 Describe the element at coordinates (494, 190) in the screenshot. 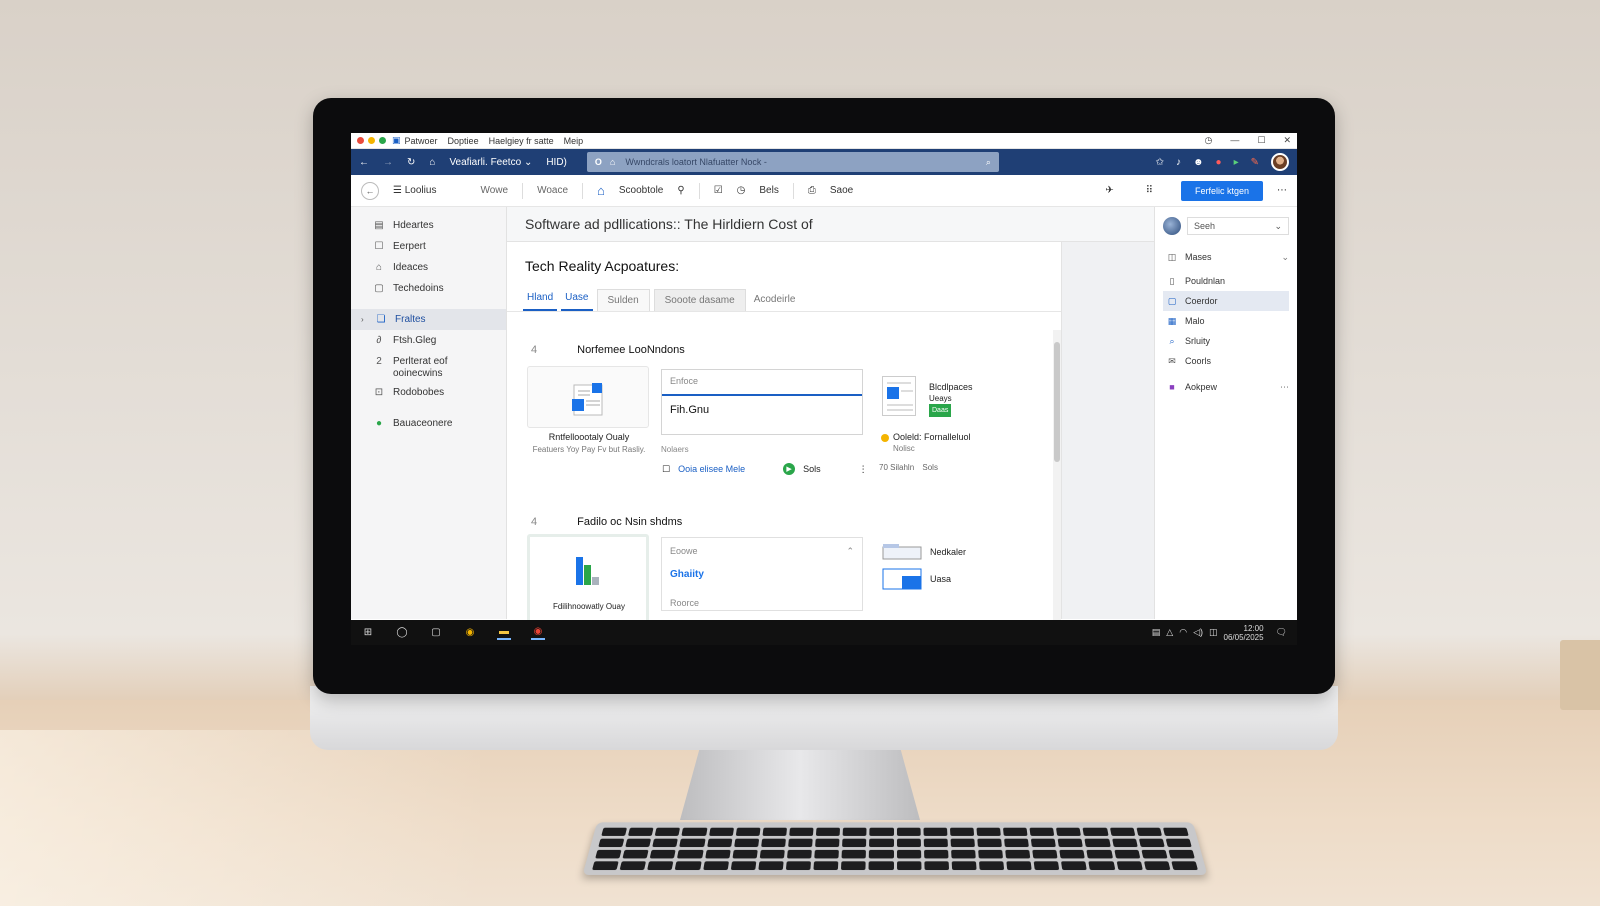

I see `toolbar-item-1: Wowe` at that location.